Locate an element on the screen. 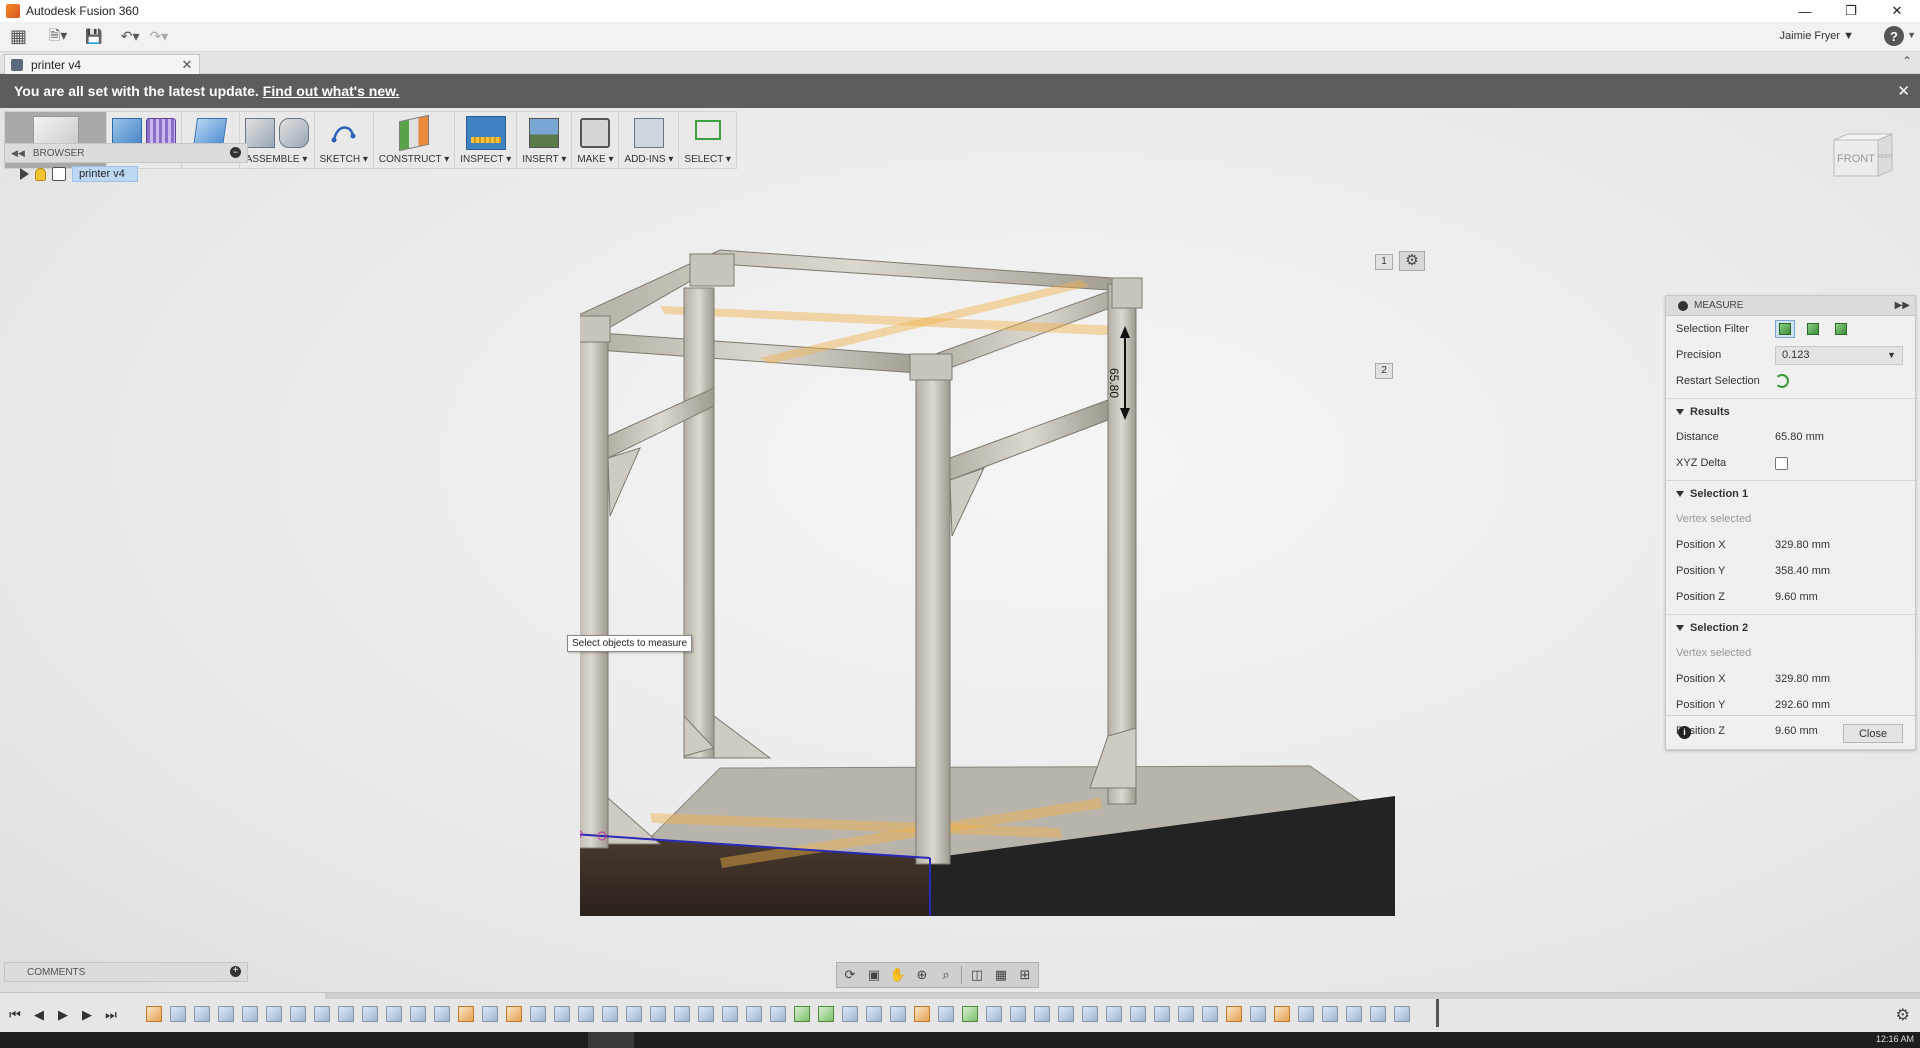 Image resolution: width=1920 pixels, height=1048 pixels. measure-header: MEASURE ▶▶ is located at coordinates (1790, 306).